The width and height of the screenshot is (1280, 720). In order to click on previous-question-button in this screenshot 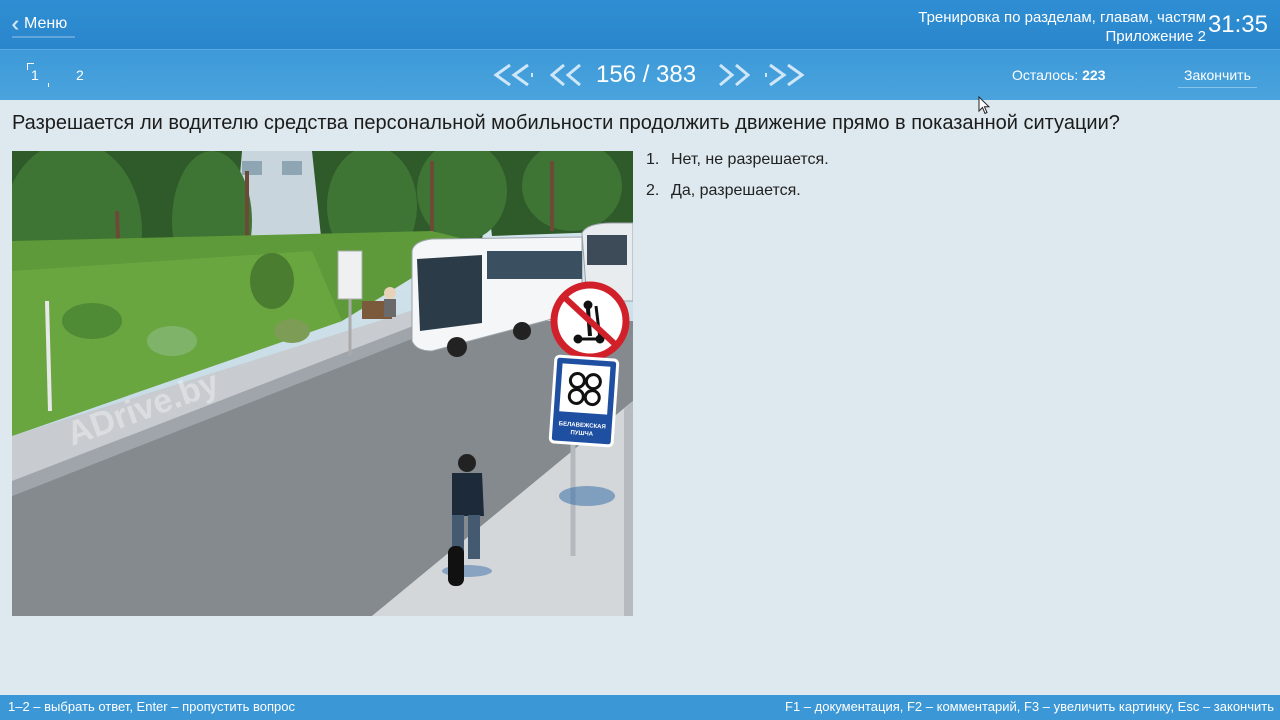, I will do `click(566, 75)`.